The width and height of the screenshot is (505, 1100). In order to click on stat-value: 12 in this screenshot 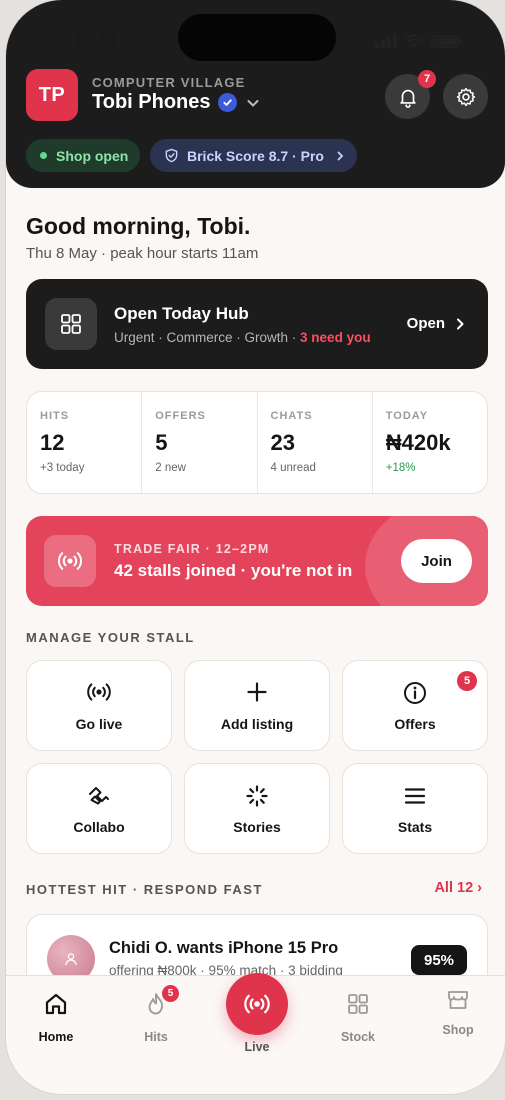, I will do `click(52, 442)`.